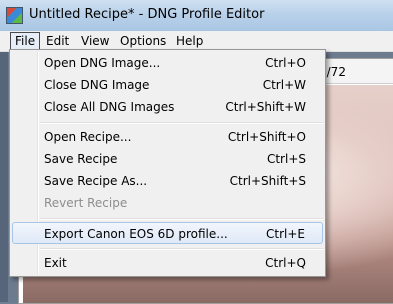 Image resolution: width=393 pixels, height=304 pixels. What do you see at coordinates (167, 63) in the screenshot?
I see `menu-item-open-dng-image: Open DNG Image... Ctrl+O` at bounding box center [167, 63].